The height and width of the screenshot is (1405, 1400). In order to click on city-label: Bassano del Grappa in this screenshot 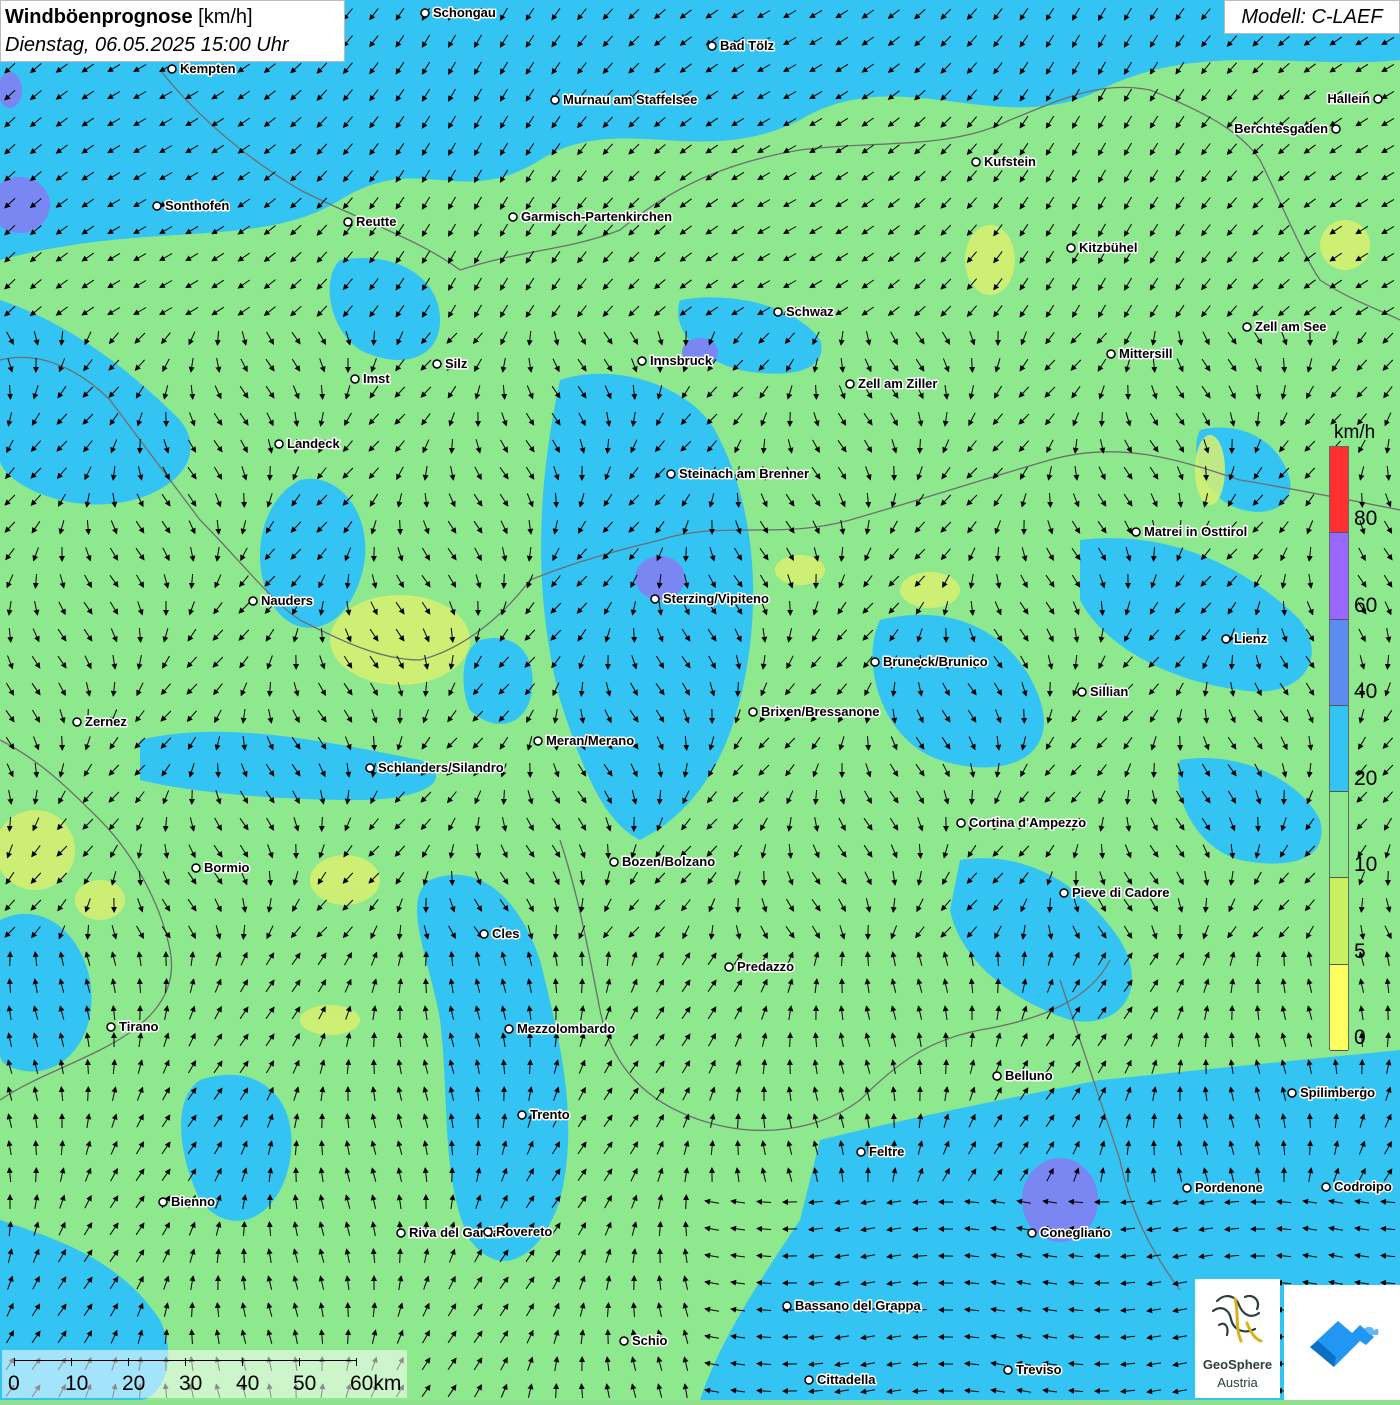, I will do `click(858, 1305)`.